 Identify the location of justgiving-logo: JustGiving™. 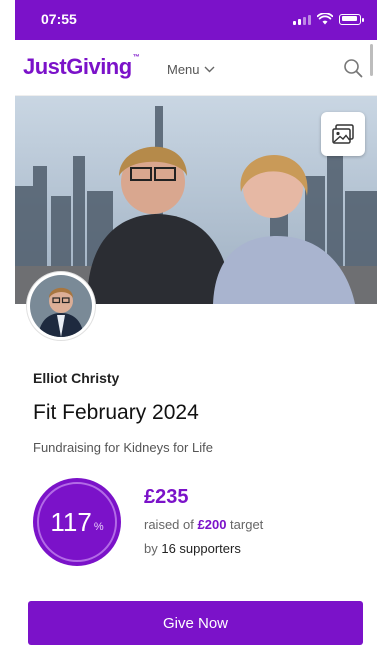
(81, 67).